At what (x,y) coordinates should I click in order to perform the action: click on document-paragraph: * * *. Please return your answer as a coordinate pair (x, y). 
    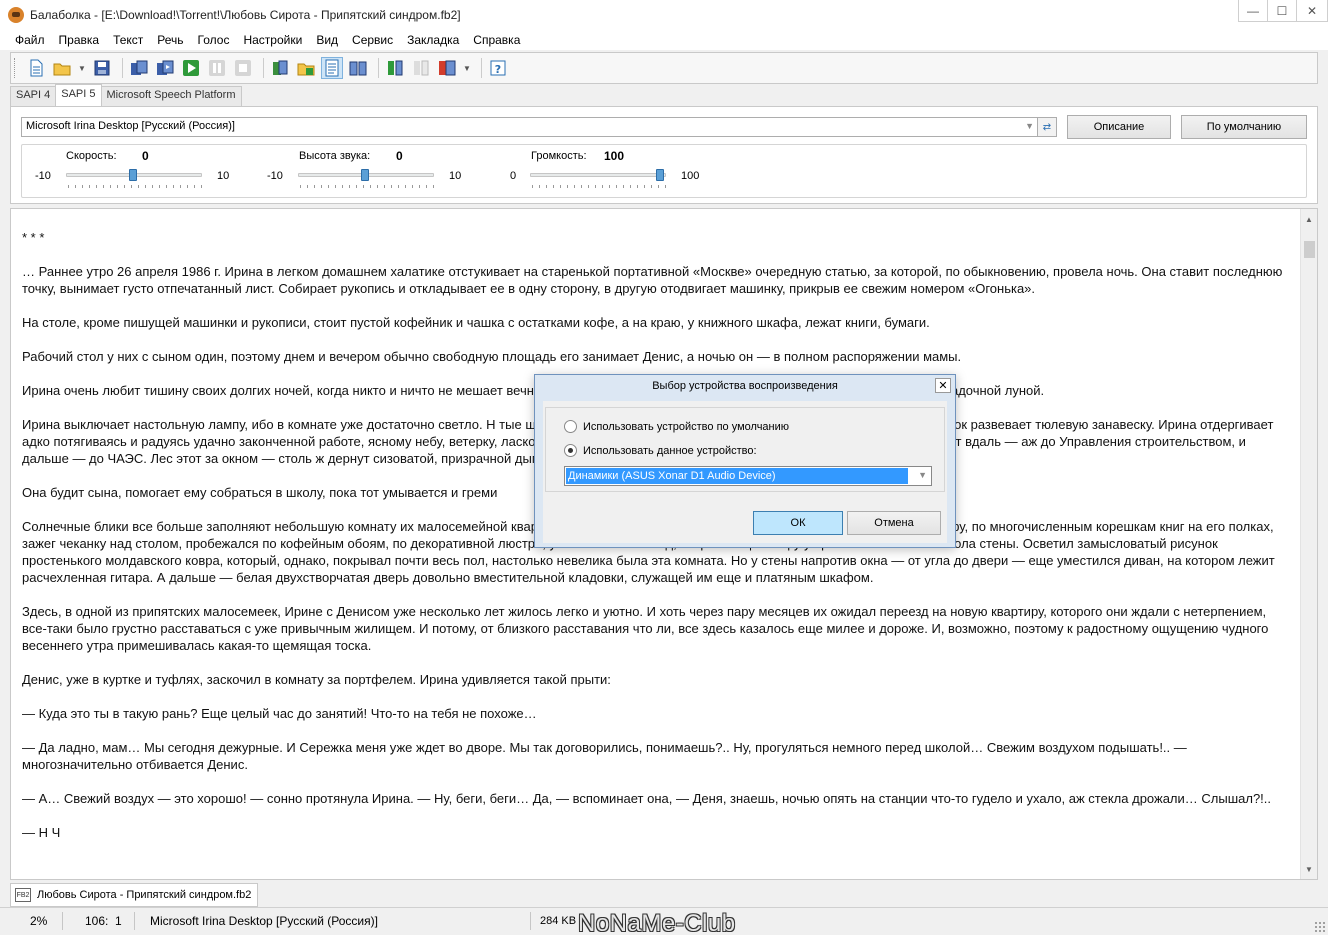
    Looking at the image, I should click on (657, 237).